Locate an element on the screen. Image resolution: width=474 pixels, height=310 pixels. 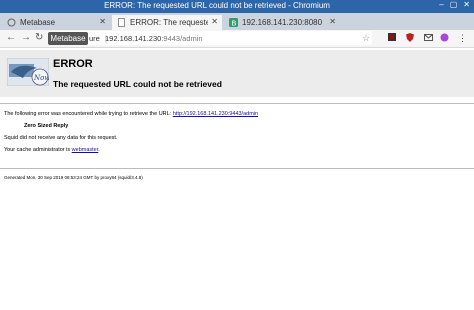
squid-logo: Now is located at coordinates (28, 72).